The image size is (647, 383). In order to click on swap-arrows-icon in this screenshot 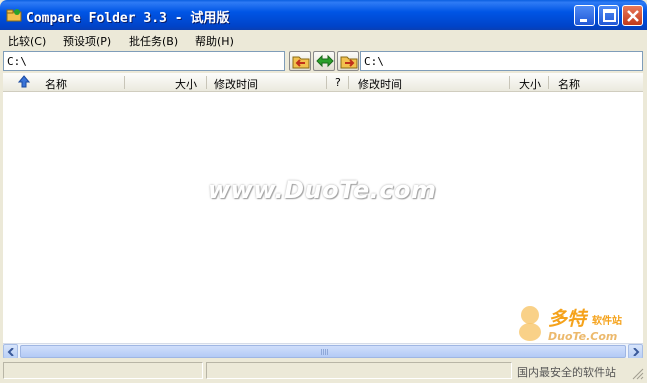, I will do `click(325, 61)`.